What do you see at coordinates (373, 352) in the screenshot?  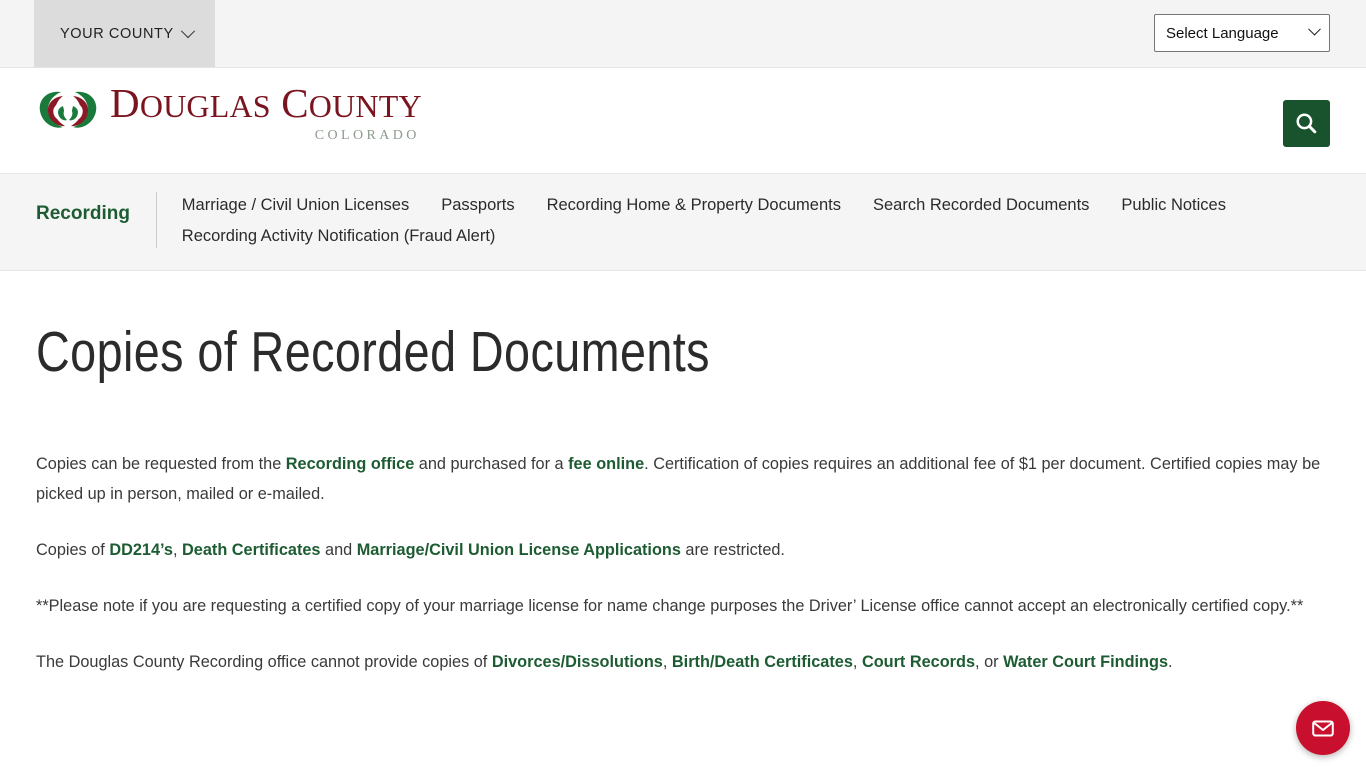 I see `page-title: Copies of Recorded Documents` at bounding box center [373, 352].